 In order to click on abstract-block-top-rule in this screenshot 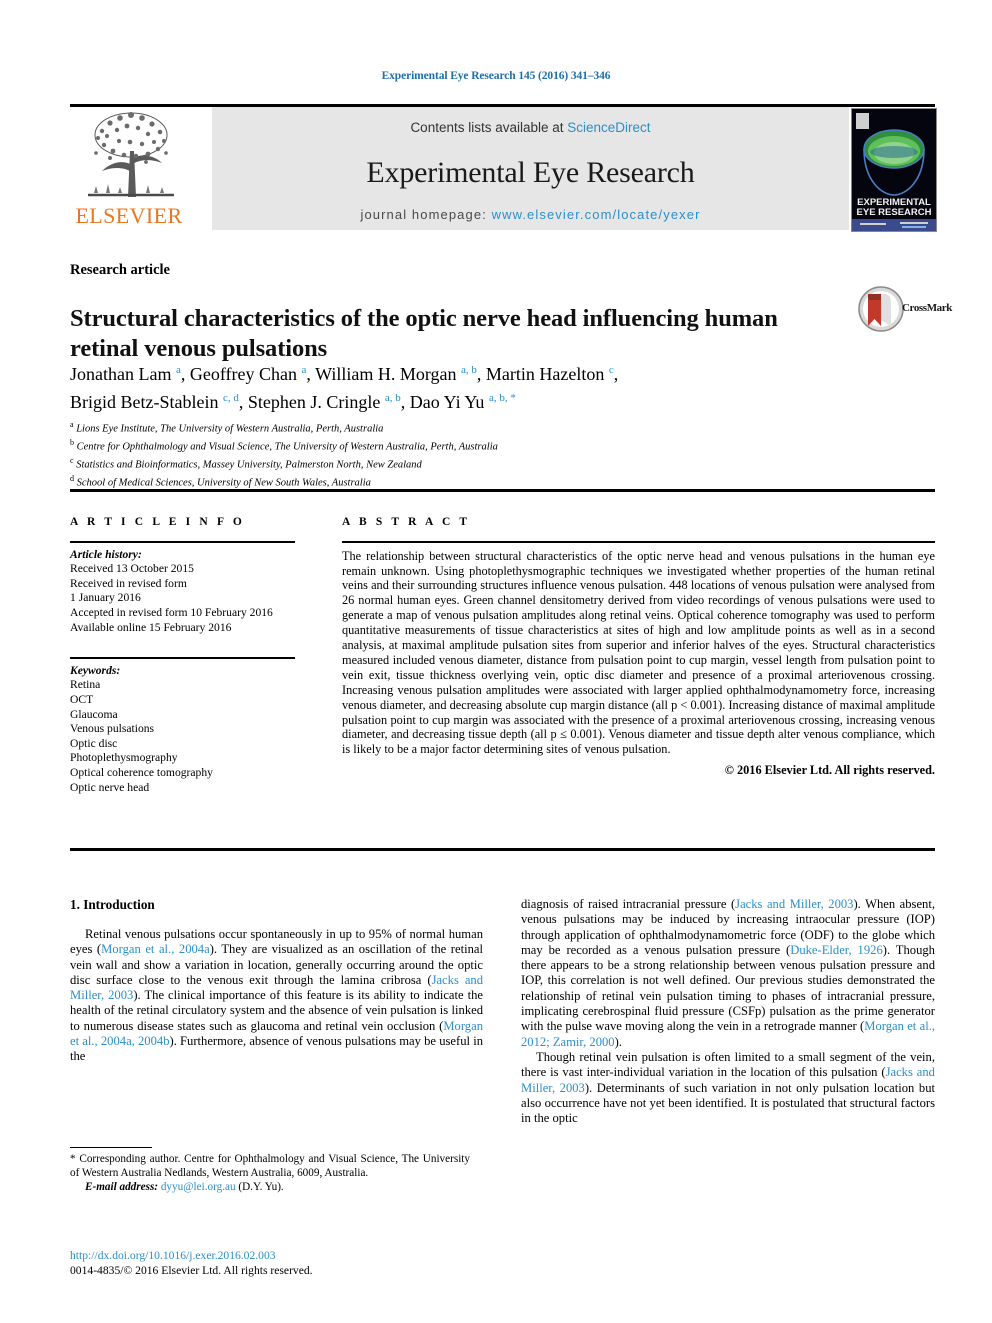, I will do `click(502, 490)`.